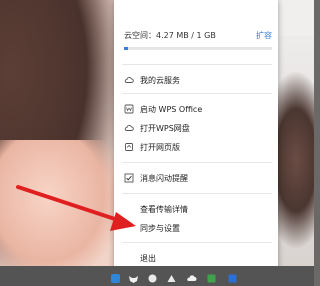 The width and height of the screenshot is (320, 286). I want to click on menu-item-message-flash: 消息闪动提醒, so click(156, 178).